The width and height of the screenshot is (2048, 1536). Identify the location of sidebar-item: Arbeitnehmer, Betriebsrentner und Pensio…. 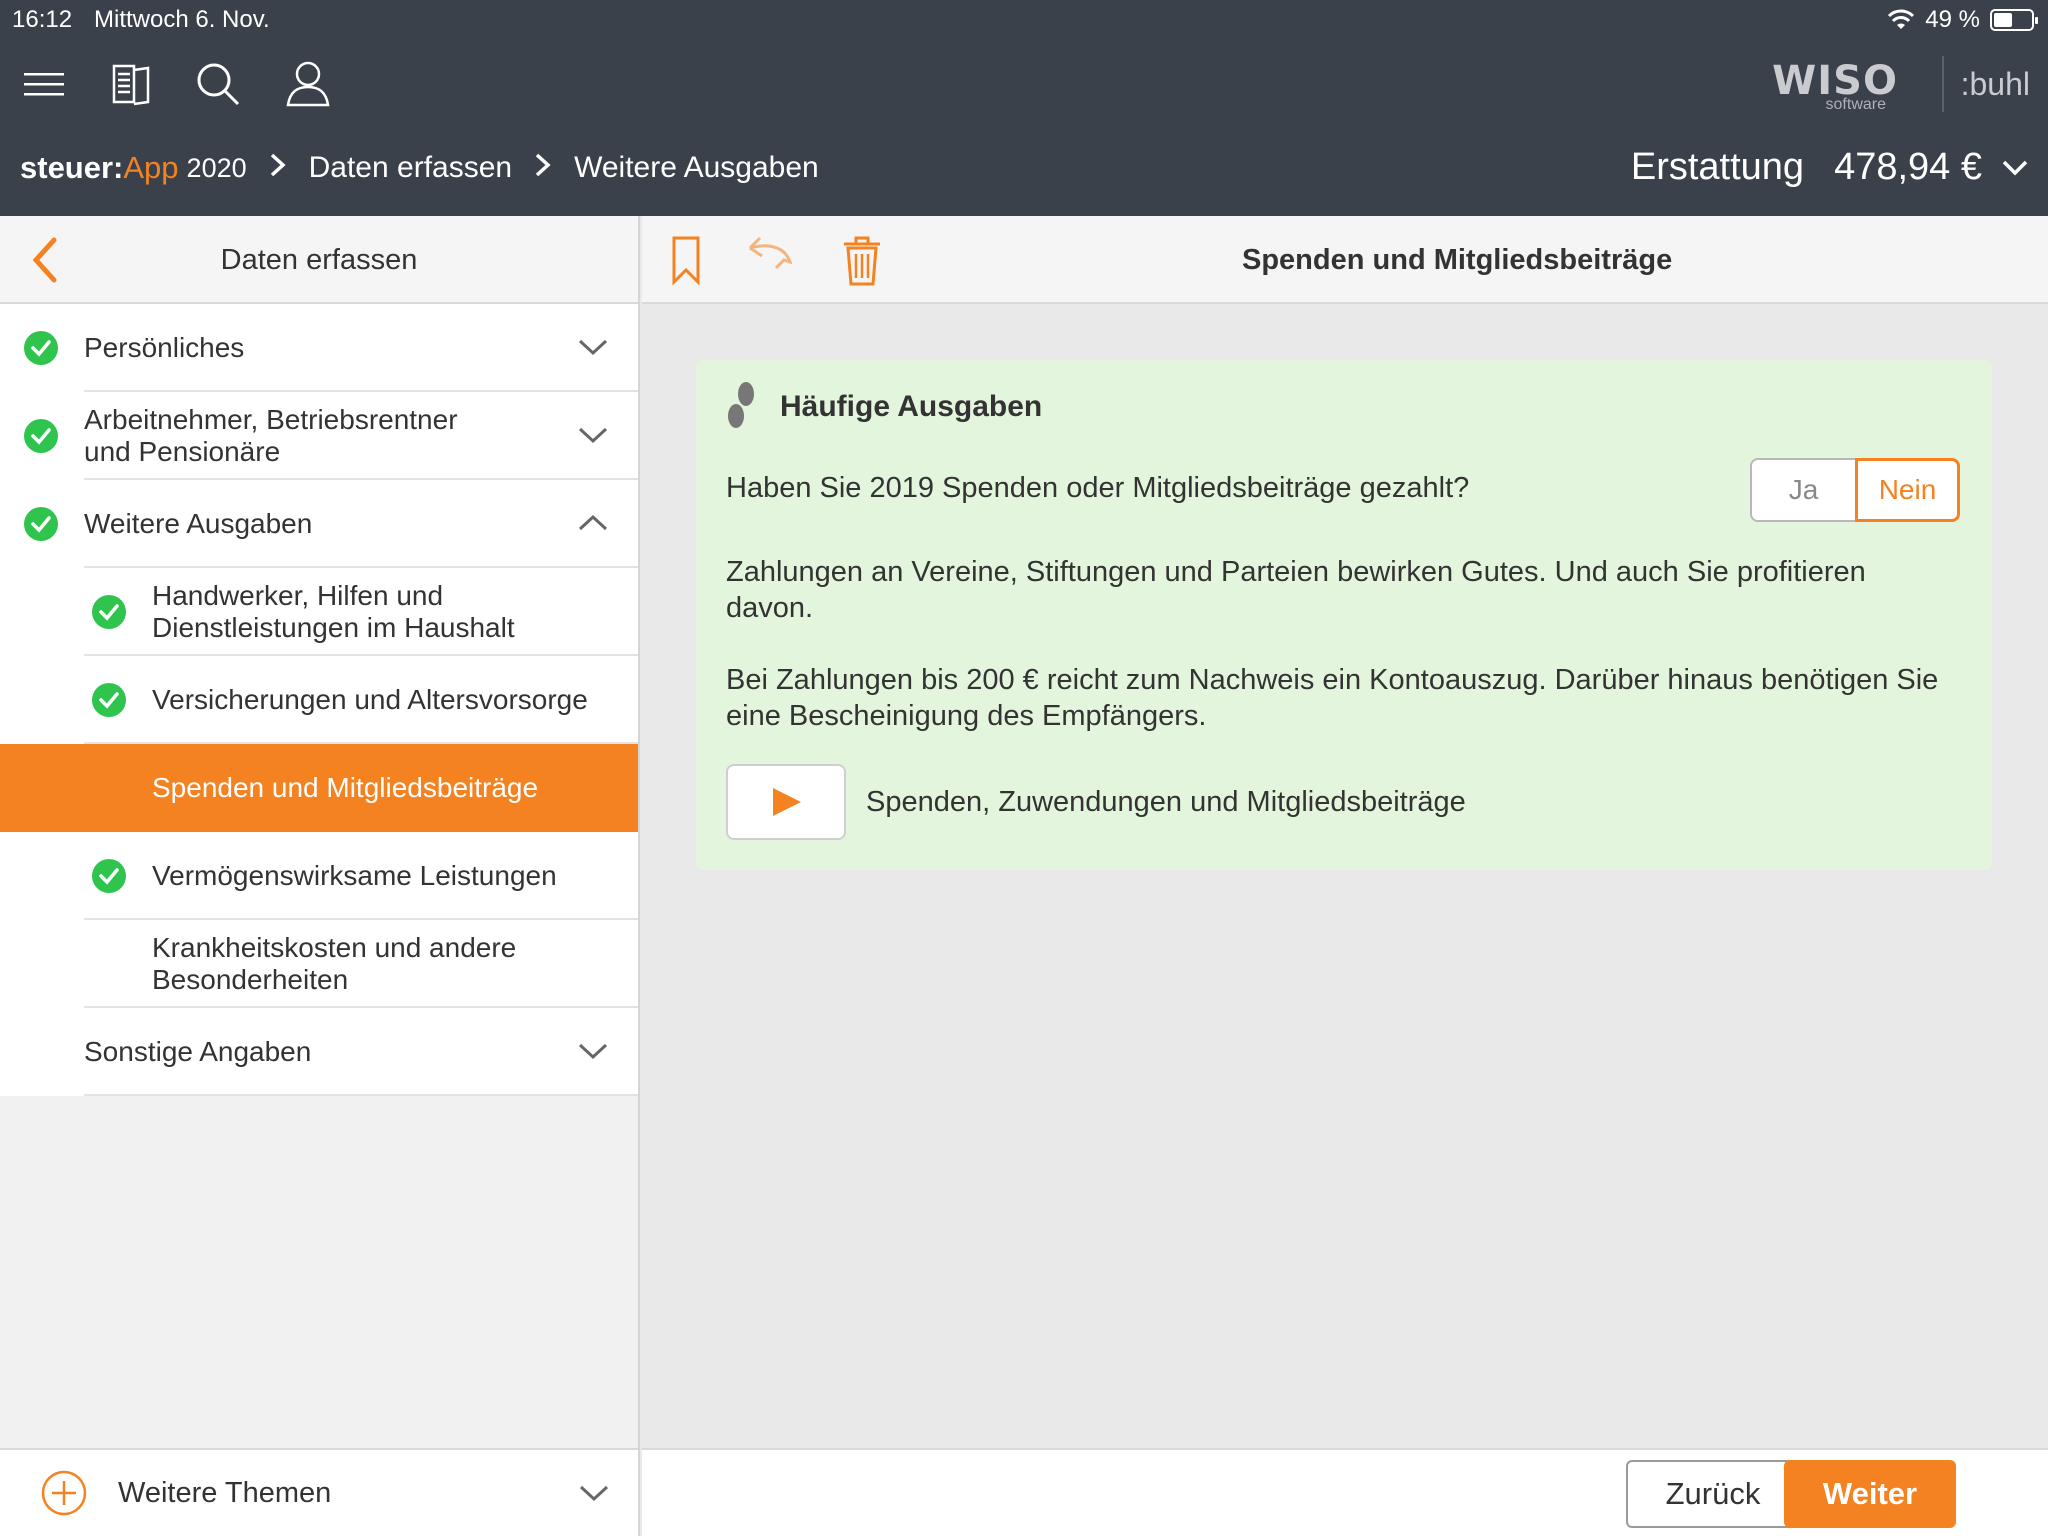
(319, 436).